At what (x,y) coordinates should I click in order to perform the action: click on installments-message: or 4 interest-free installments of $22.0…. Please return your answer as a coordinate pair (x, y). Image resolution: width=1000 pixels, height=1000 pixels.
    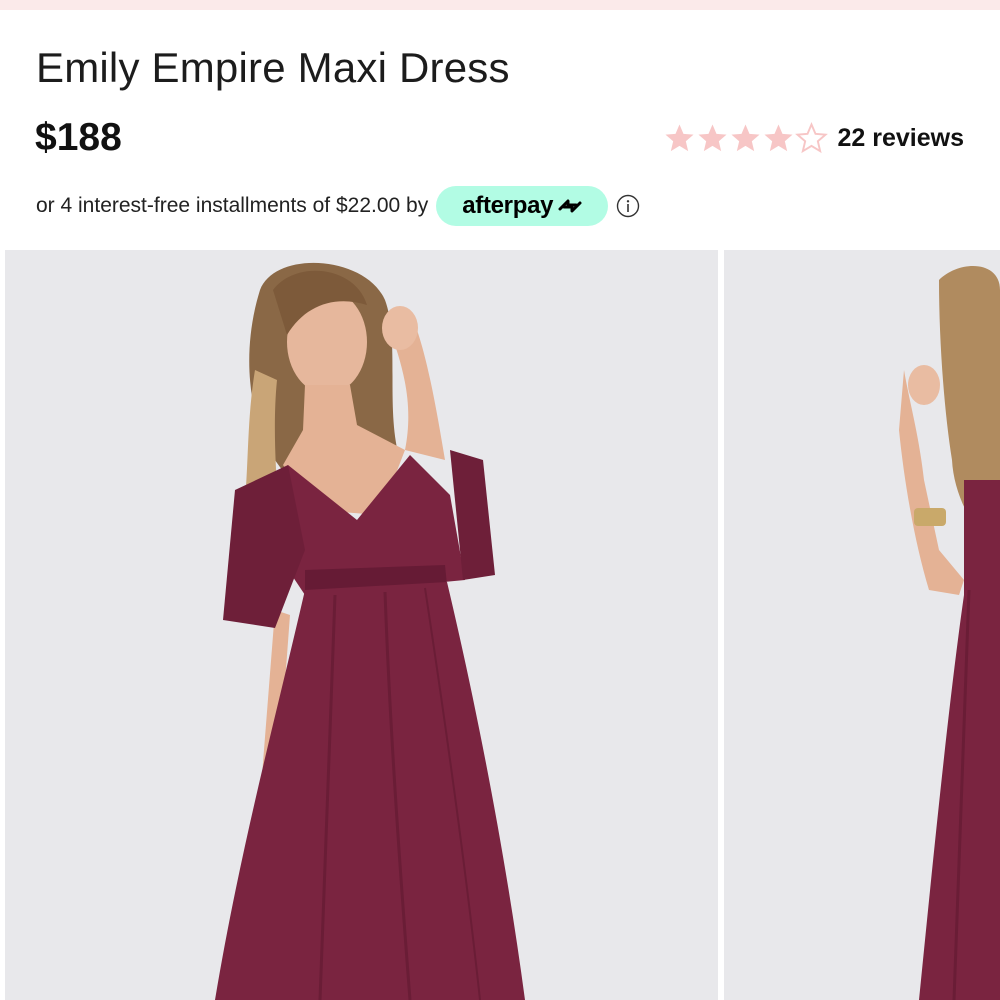
    Looking at the image, I should click on (338, 206).